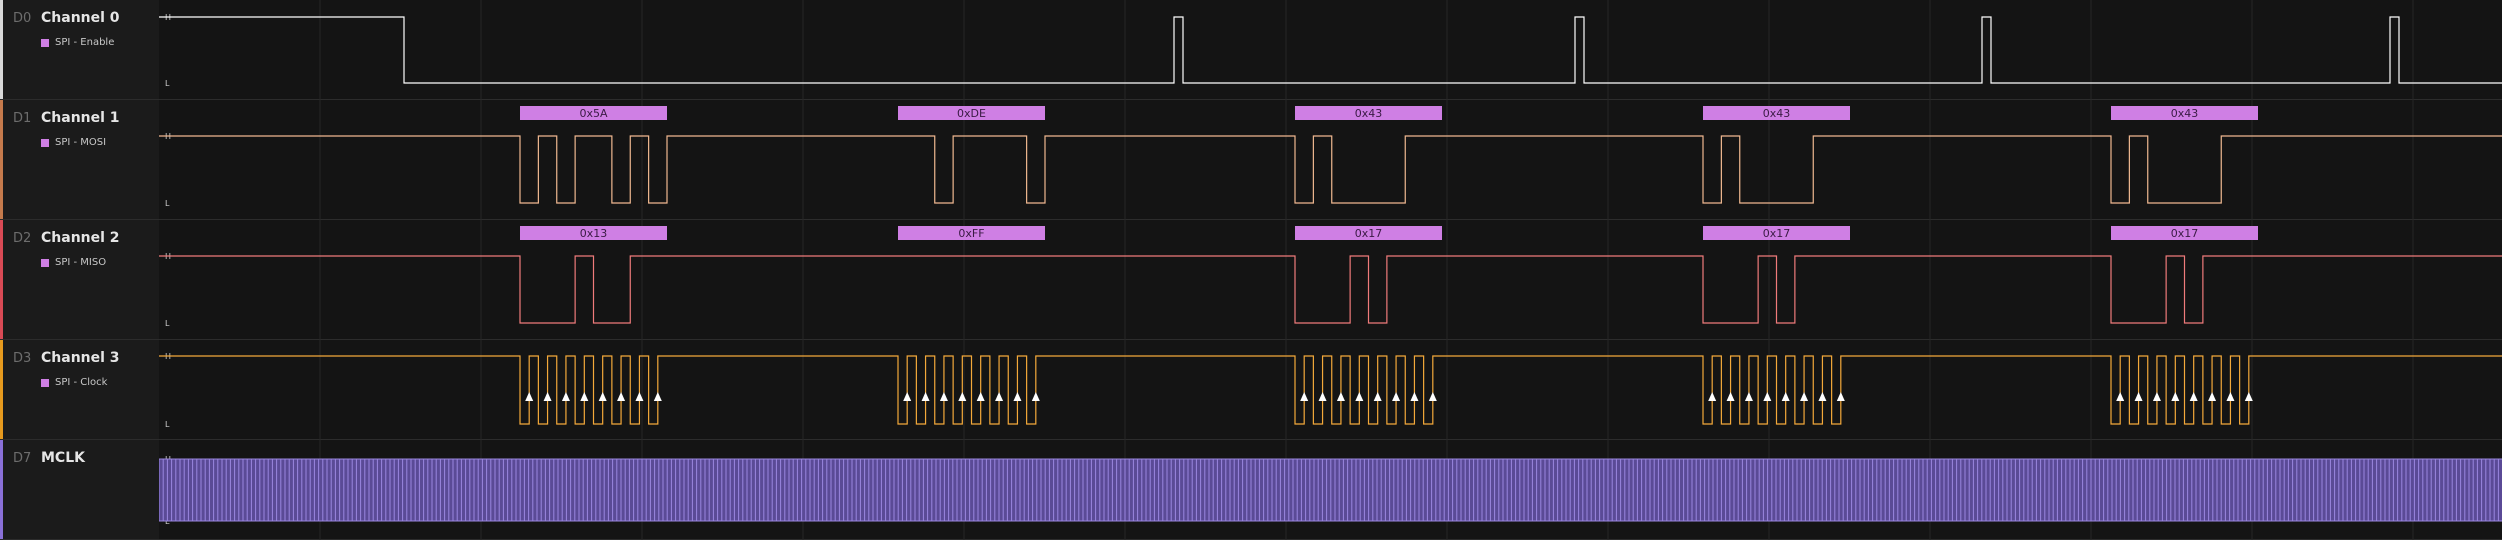 This screenshot has width=2502, height=540. I want to click on channel-code: D2, so click(22, 238).